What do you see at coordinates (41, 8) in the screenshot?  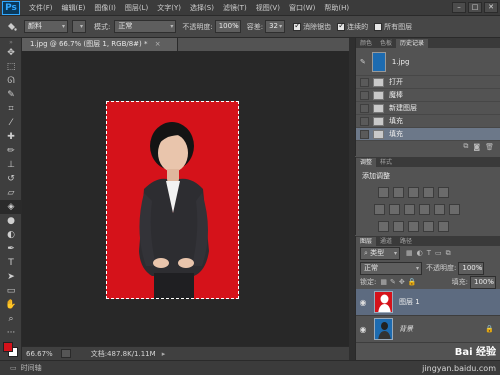 I see `menu-file: 文件(F)` at bounding box center [41, 8].